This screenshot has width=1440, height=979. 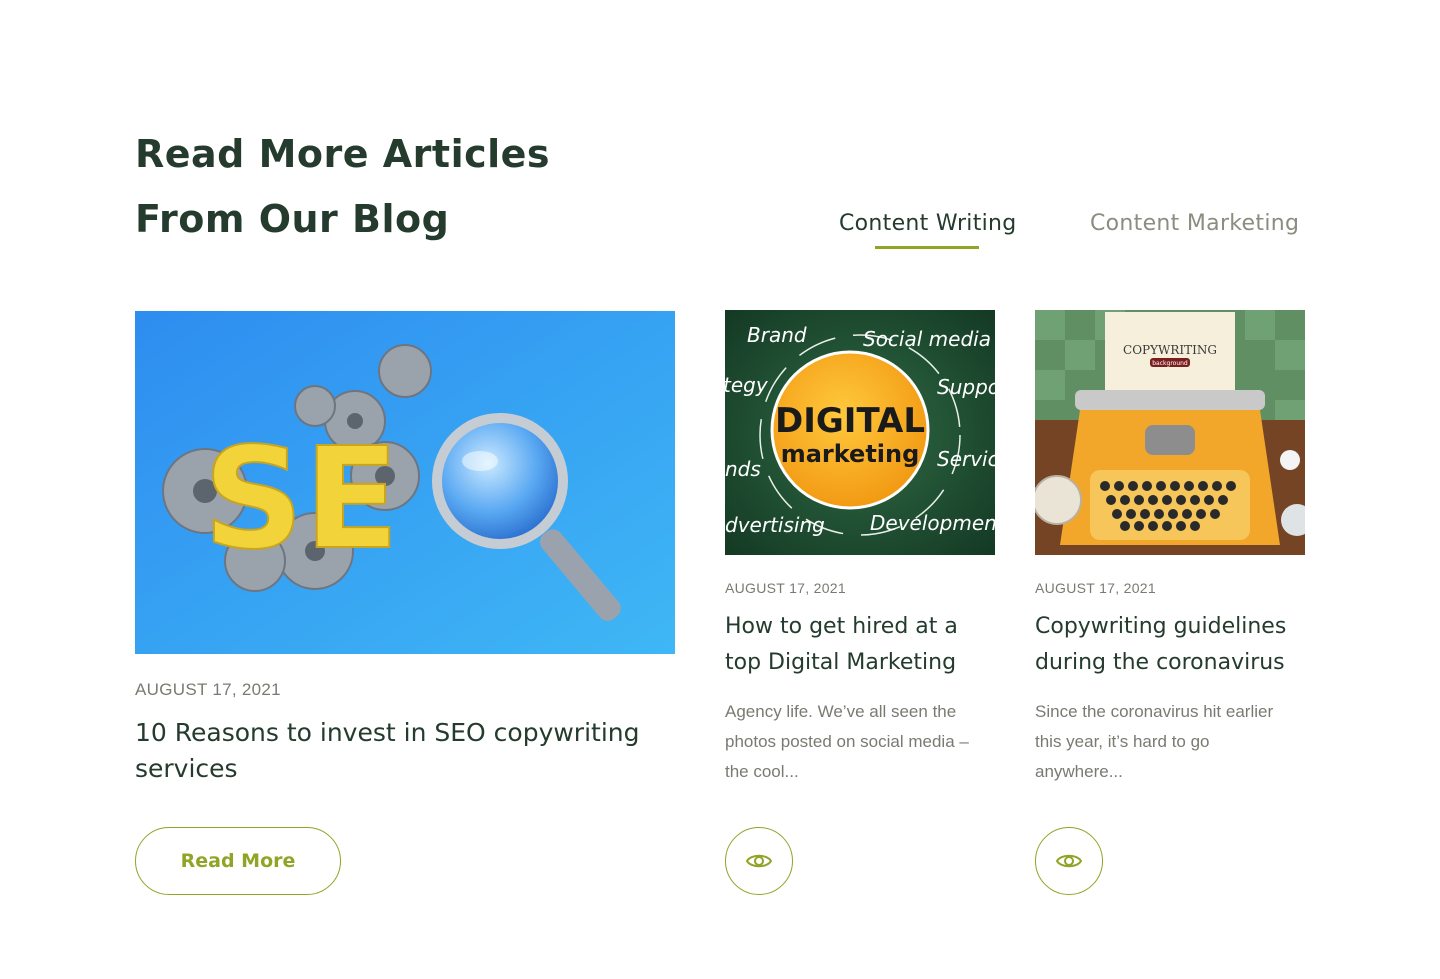 What do you see at coordinates (775, 525) in the screenshot?
I see `chalk-word: dvertising` at bounding box center [775, 525].